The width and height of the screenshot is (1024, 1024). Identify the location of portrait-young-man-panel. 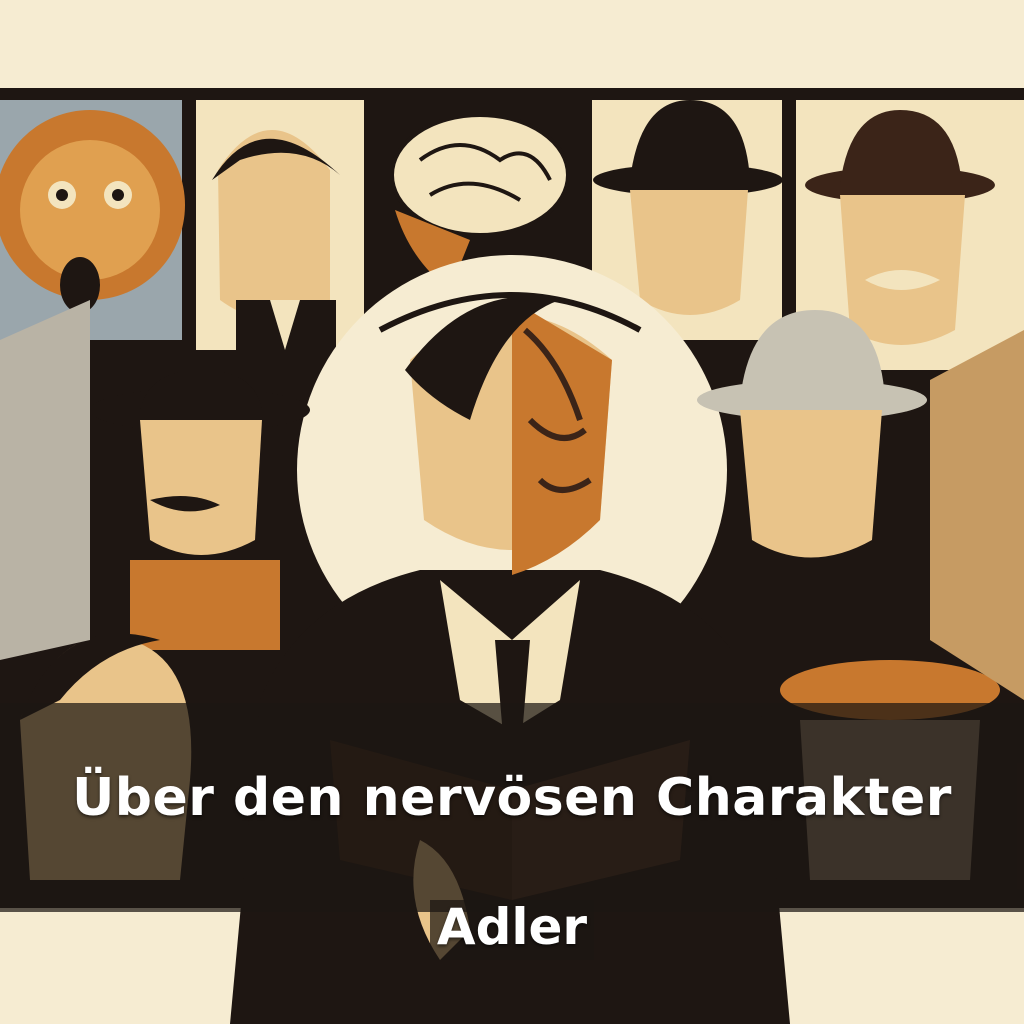
(280, 230).